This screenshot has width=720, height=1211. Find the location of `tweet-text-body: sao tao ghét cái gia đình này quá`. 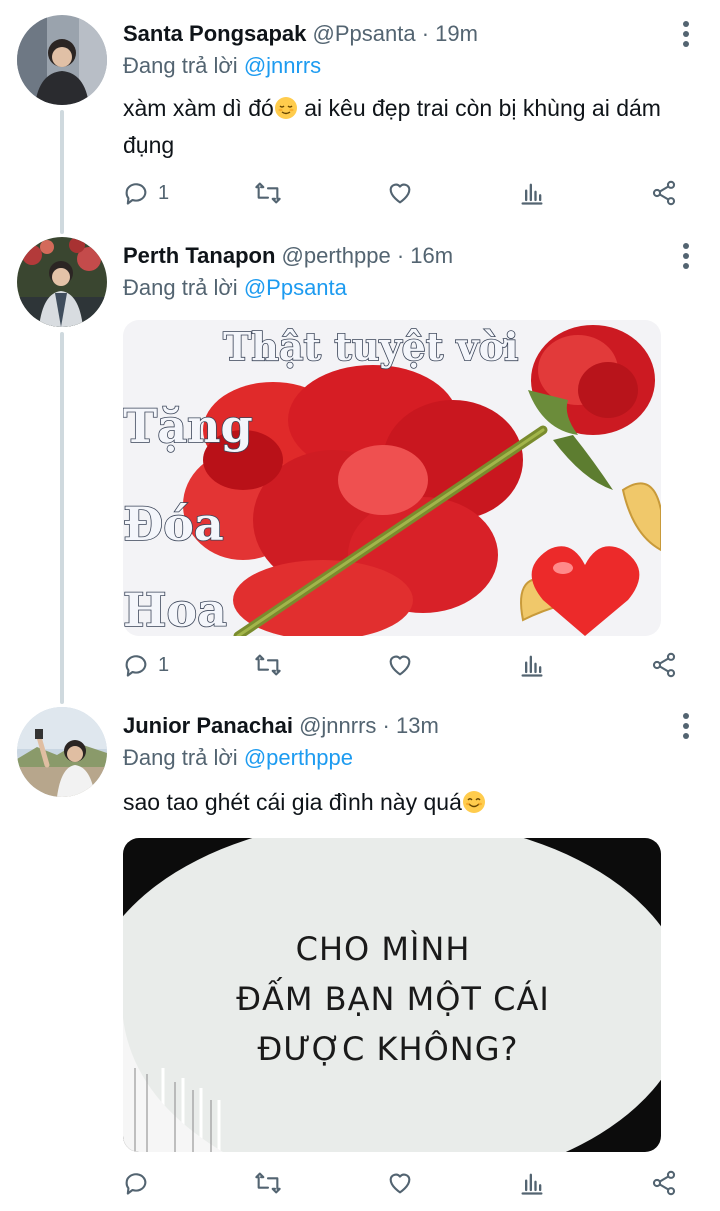

tweet-text-body: sao tao ghét cái gia đình này quá is located at coordinates (292, 802).